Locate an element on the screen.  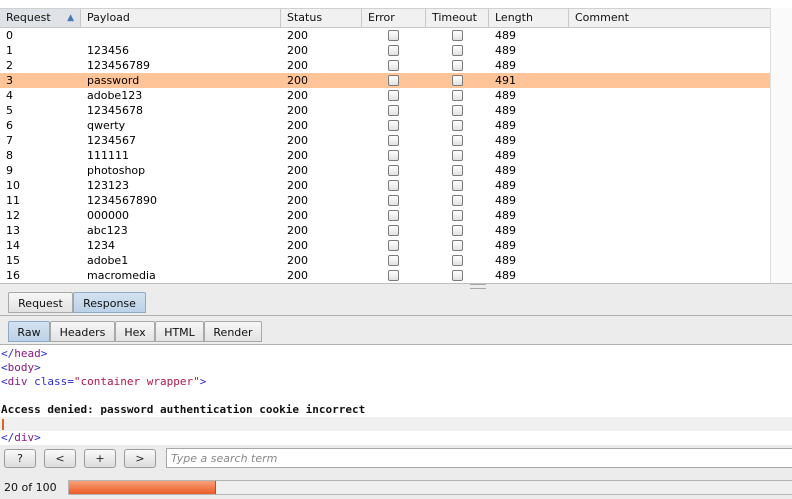
column-header-request: Request ▲ is located at coordinates (40, 18).